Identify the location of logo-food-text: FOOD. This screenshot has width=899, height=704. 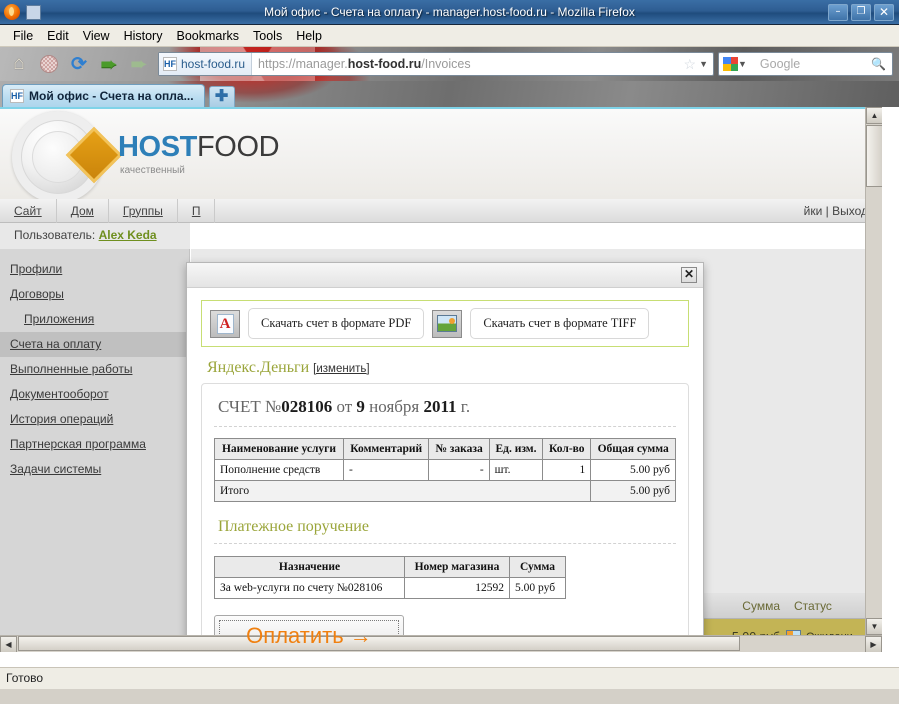
(238, 147).